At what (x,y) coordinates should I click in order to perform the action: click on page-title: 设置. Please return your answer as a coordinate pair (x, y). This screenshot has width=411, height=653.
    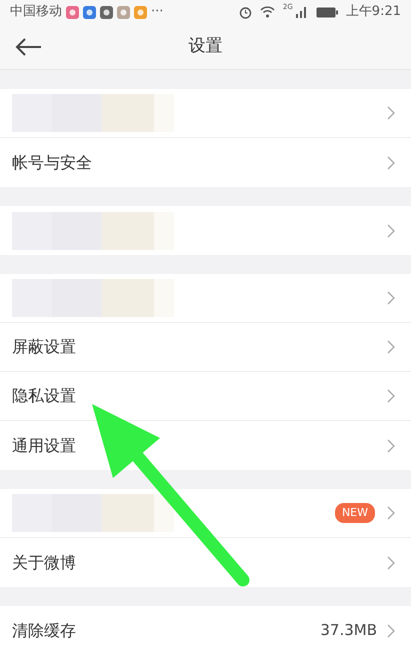
    Looking at the image, I should click on (205, 46).